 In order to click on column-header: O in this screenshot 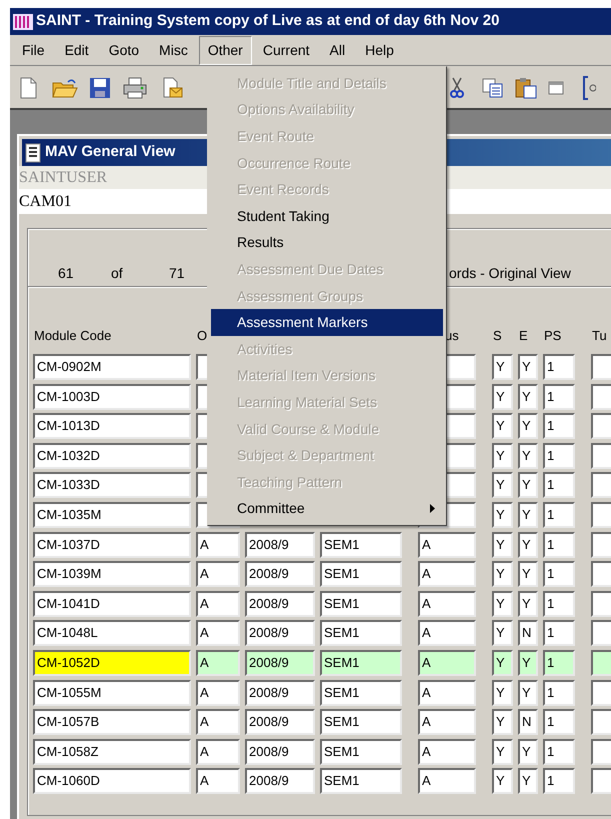, I will do `click(202, 335)`.